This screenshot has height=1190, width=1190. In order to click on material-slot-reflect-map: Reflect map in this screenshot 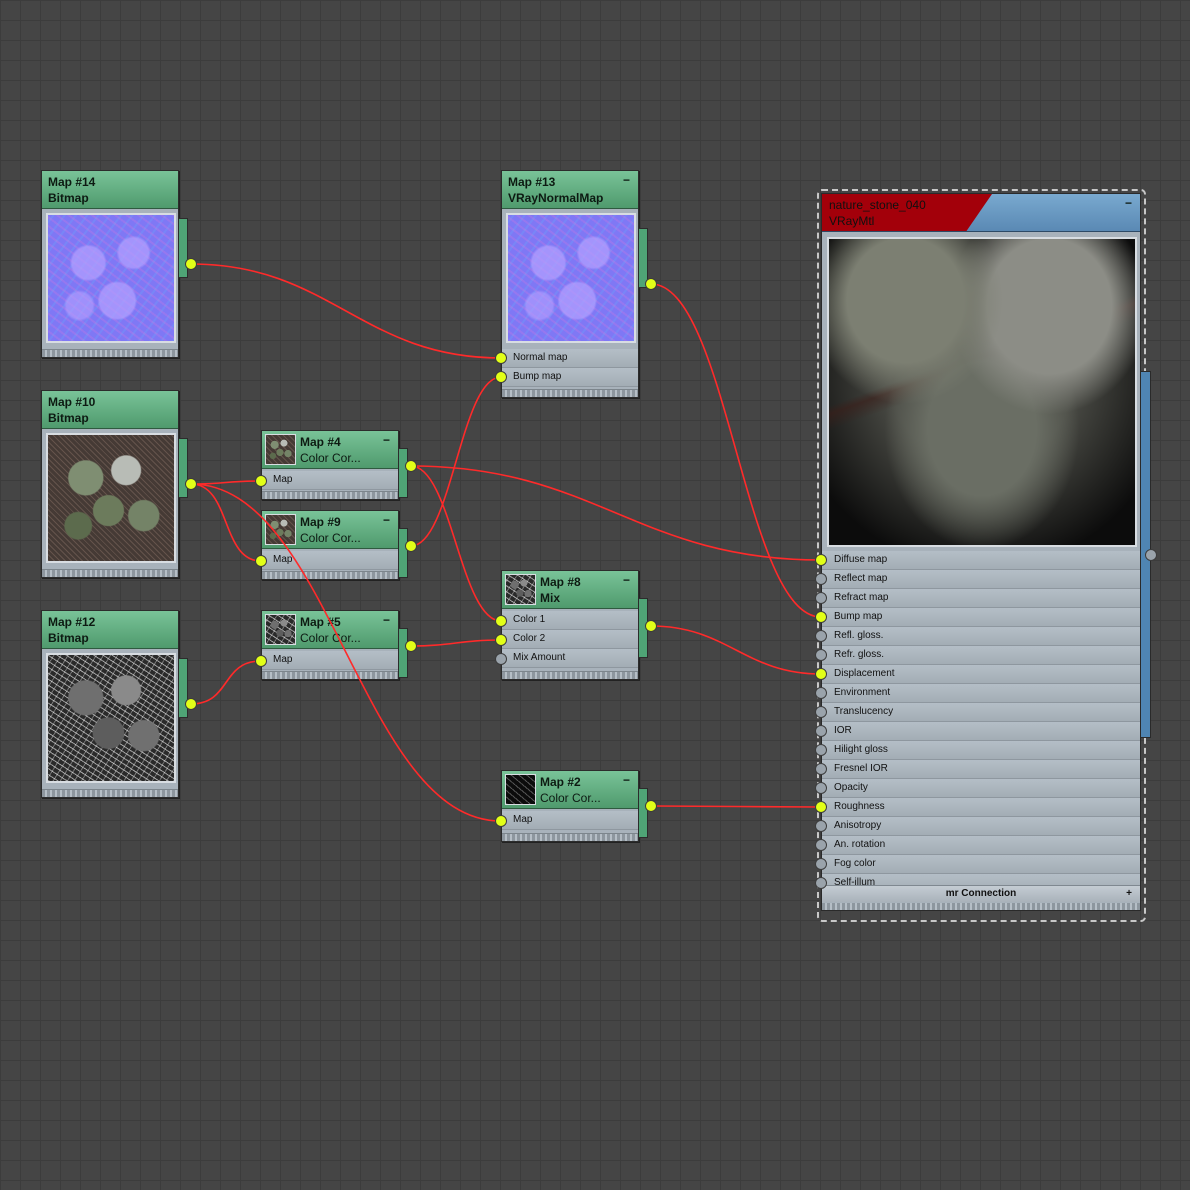, I will do `click(981, 579)`.